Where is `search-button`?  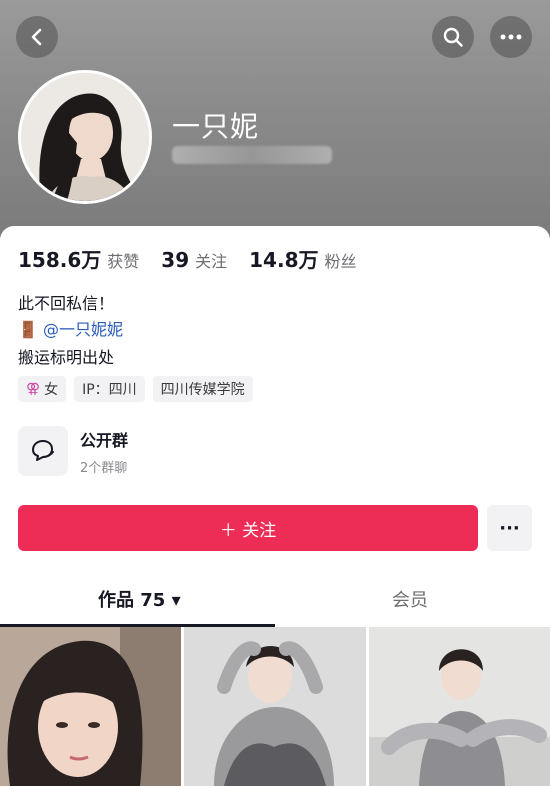 search-button is located at coordinates (453, 37).